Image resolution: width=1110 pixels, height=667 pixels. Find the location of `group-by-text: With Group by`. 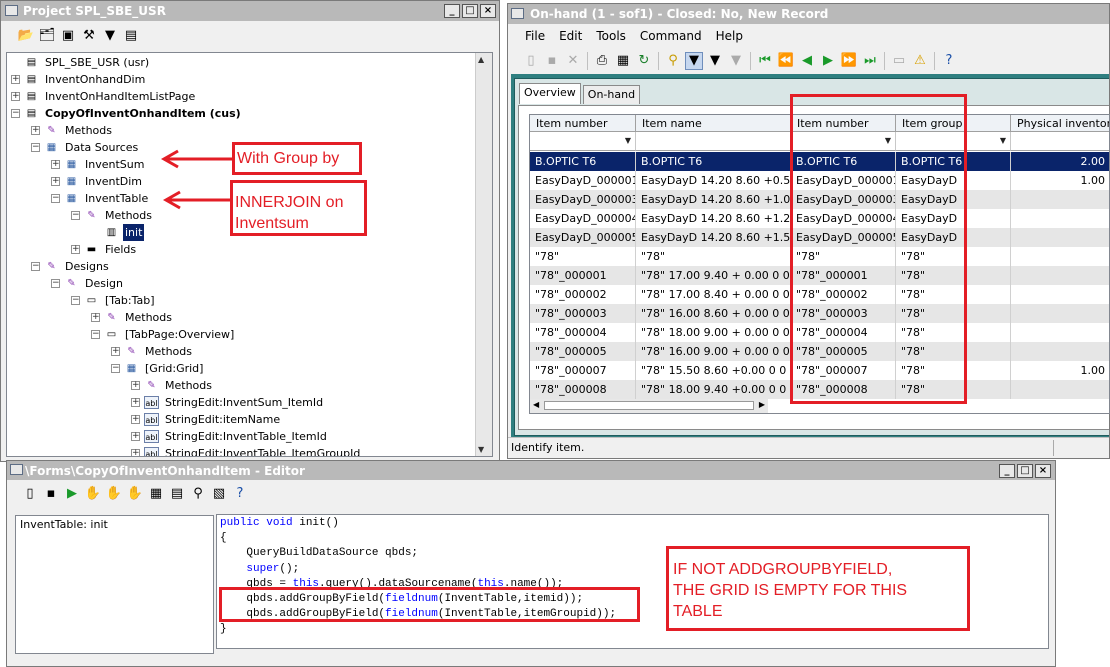

group-by-text: With Group by is located at coordinates (288, 158).